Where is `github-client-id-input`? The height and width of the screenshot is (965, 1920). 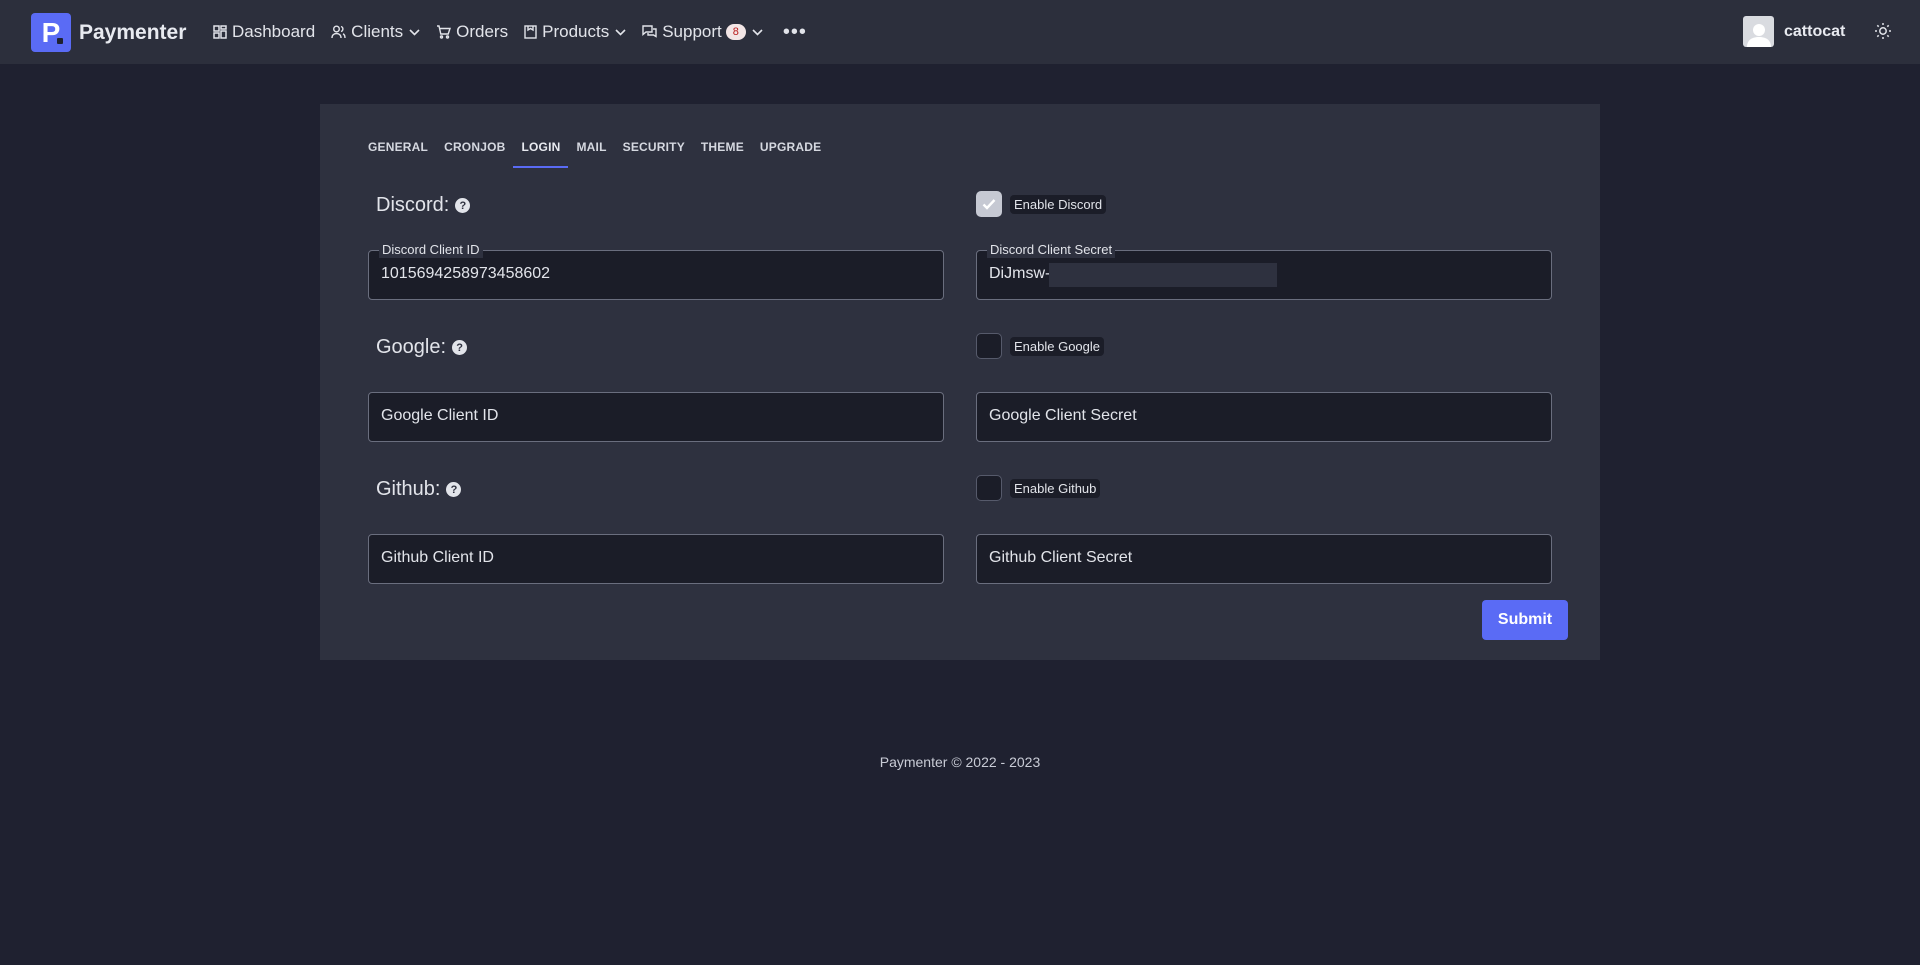 github-client-id-input is located at coordinates (656, 558).